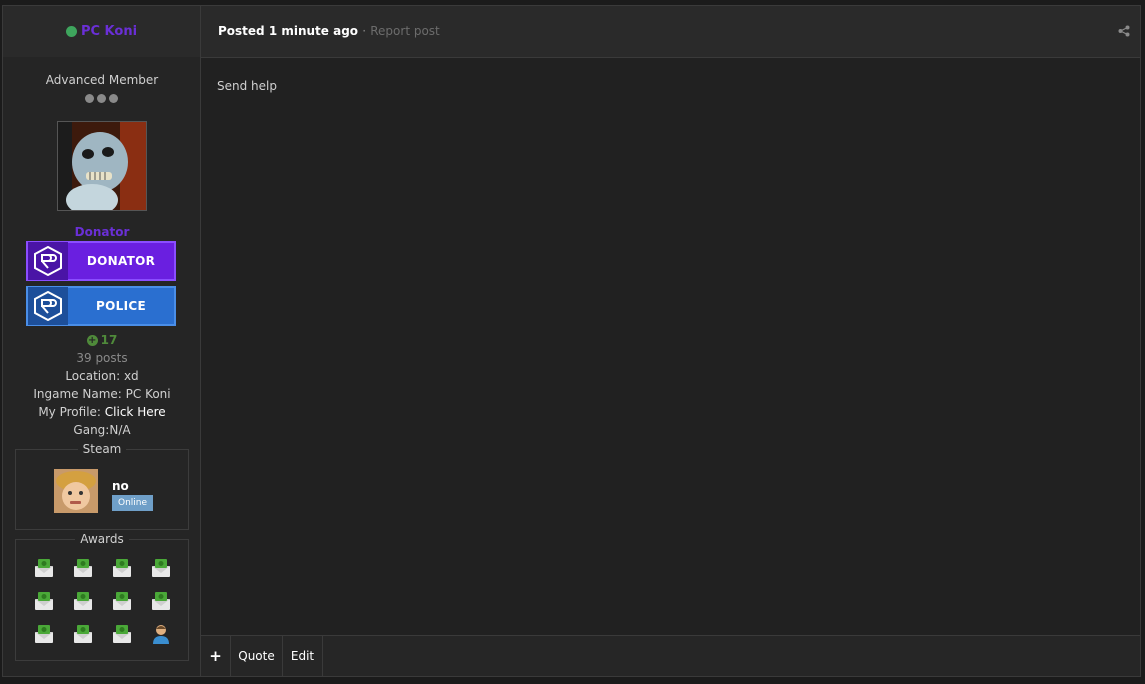 Image resolution: width=1145 pixels, height=684 pixels. I want to click on steam-avatar, so click(76, 491).